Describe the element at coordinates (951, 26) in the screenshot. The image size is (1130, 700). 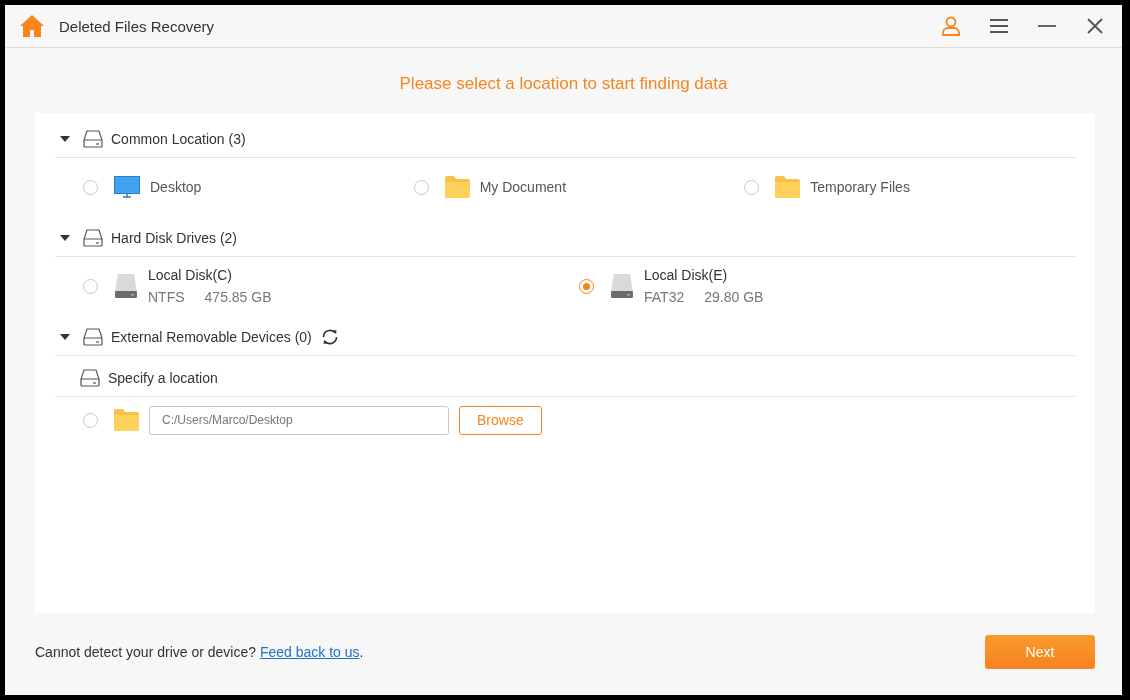
I see `person-icon` at that location.